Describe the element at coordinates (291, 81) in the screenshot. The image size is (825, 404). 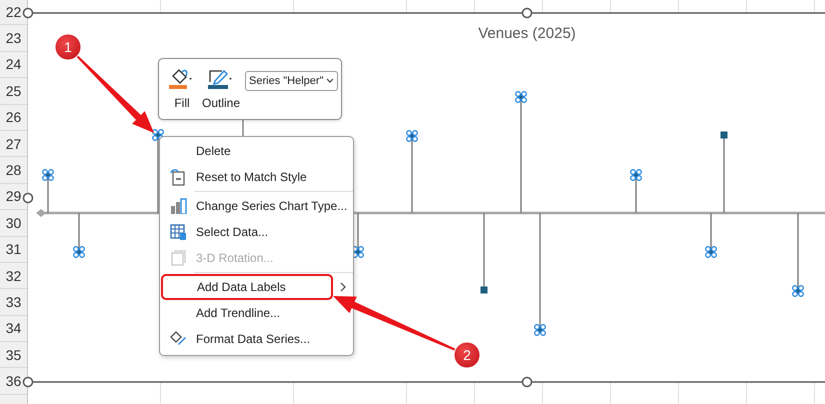
I see `series-dropdown: Series "Helper"` at that location.